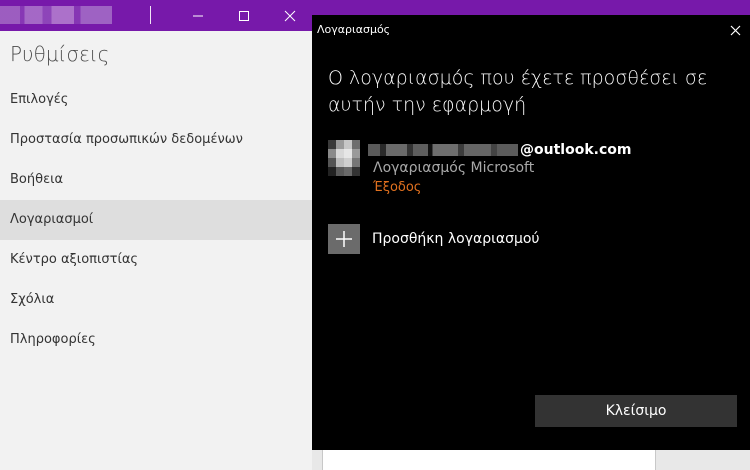  I want to click on avatar, so click(344, 158).